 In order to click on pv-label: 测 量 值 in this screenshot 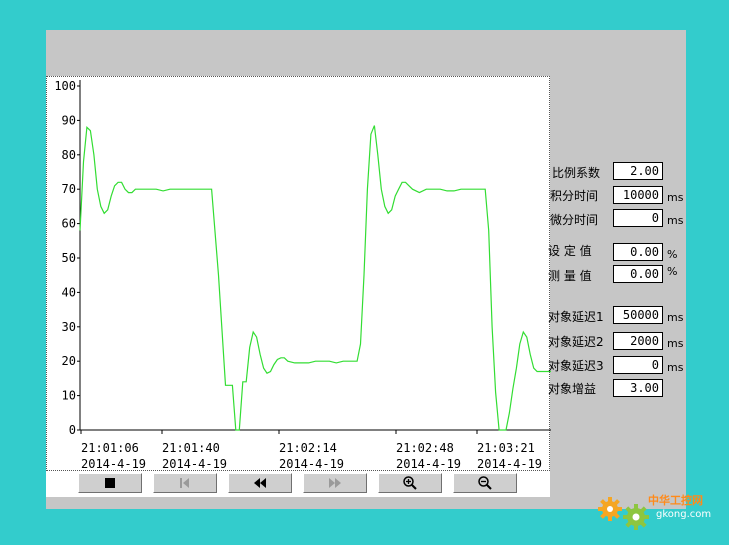, I will do `click(570, 276)`.